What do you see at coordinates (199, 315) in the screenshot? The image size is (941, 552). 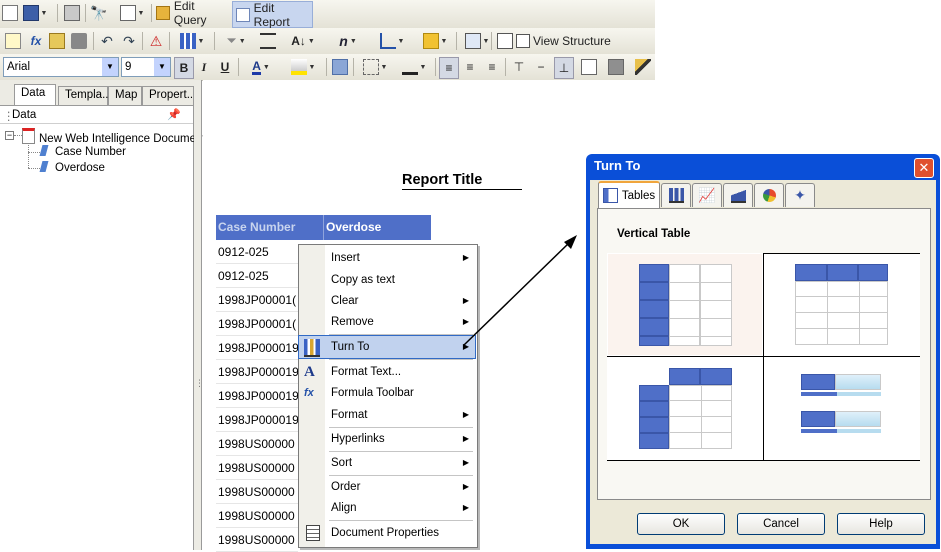 I see `panel-splitter: ⋮` at bounding box center [199, 315].